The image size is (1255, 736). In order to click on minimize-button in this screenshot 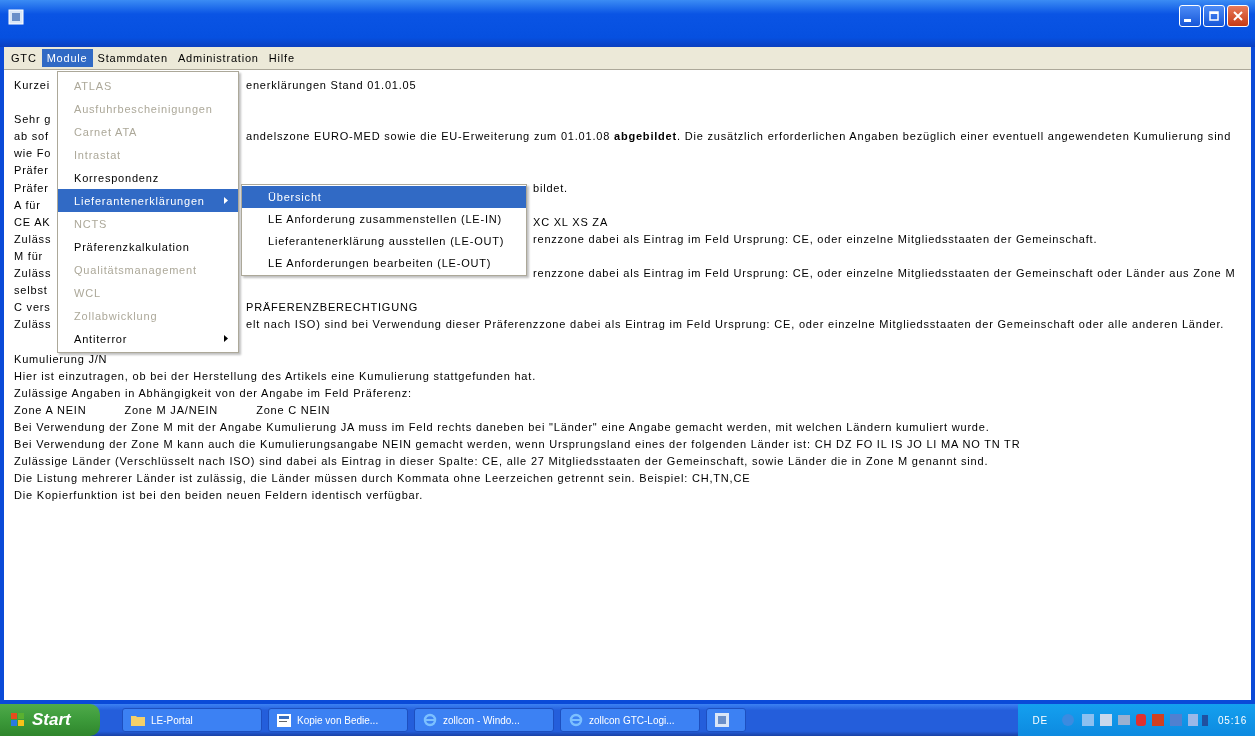, I will do `click(1190, 16)`.